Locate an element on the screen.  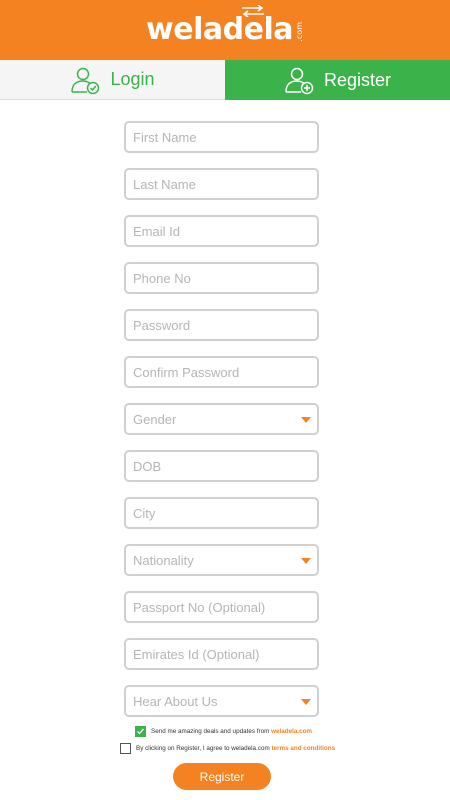
weladela-link: weladela.com is located at coordinates (291, 731).